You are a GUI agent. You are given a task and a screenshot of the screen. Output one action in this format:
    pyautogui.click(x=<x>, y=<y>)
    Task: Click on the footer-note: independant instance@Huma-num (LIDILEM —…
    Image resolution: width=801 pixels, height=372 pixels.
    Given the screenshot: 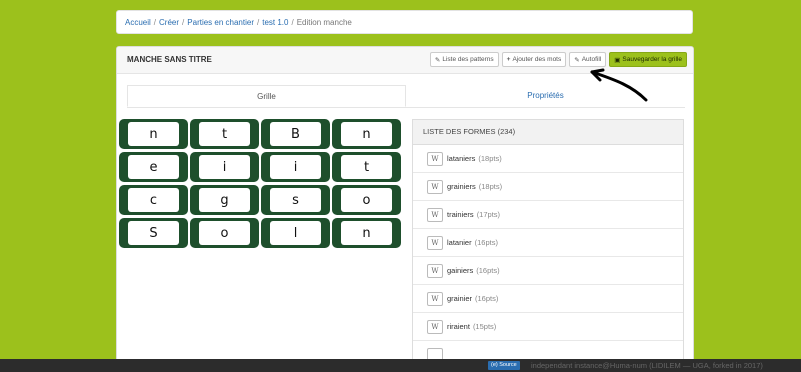 What is the action you would take?
    pyautogui.click(x=647, y=365)
    